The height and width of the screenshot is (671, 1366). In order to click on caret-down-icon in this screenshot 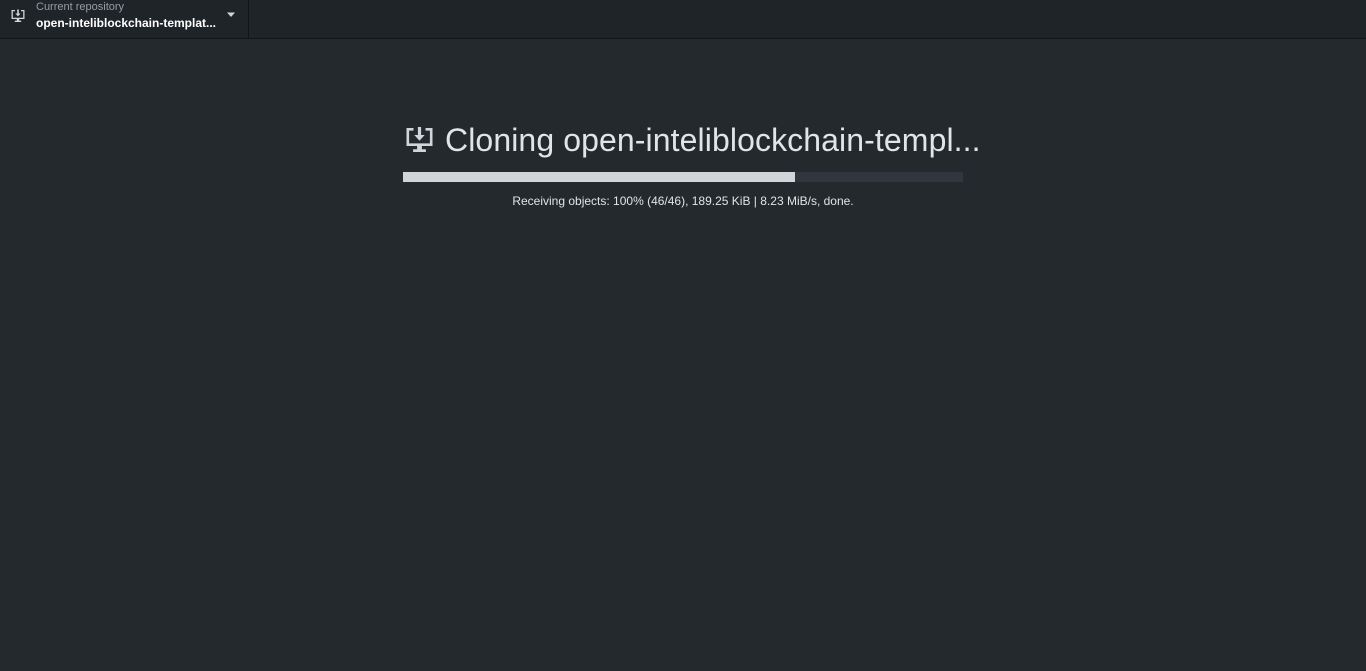, I will do `click(231, 14)`.